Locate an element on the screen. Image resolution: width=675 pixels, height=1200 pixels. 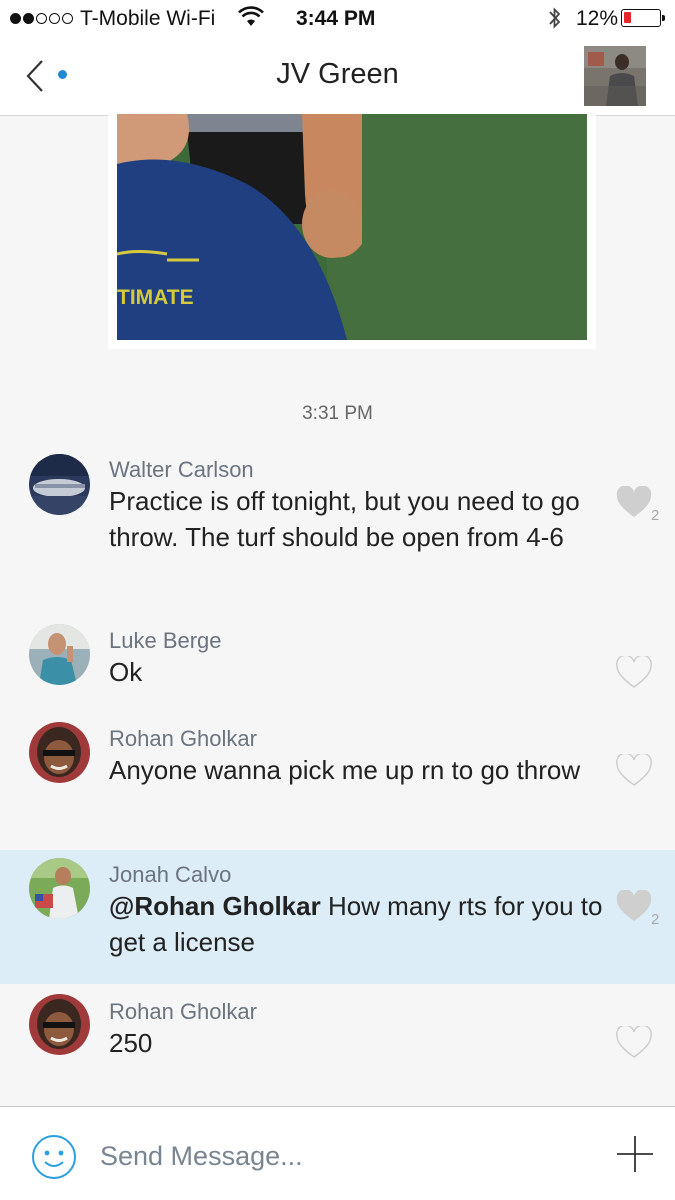
message-text: 250 is located at coordinates (131, 1043).